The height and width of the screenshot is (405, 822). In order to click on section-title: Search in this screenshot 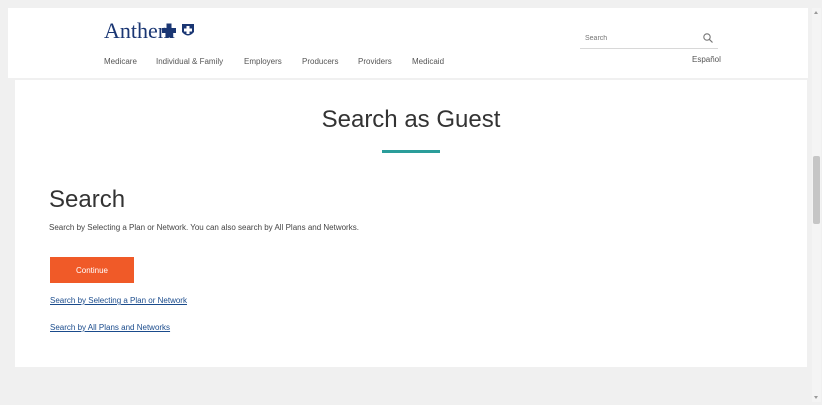, I will do `click(87, 199)`.